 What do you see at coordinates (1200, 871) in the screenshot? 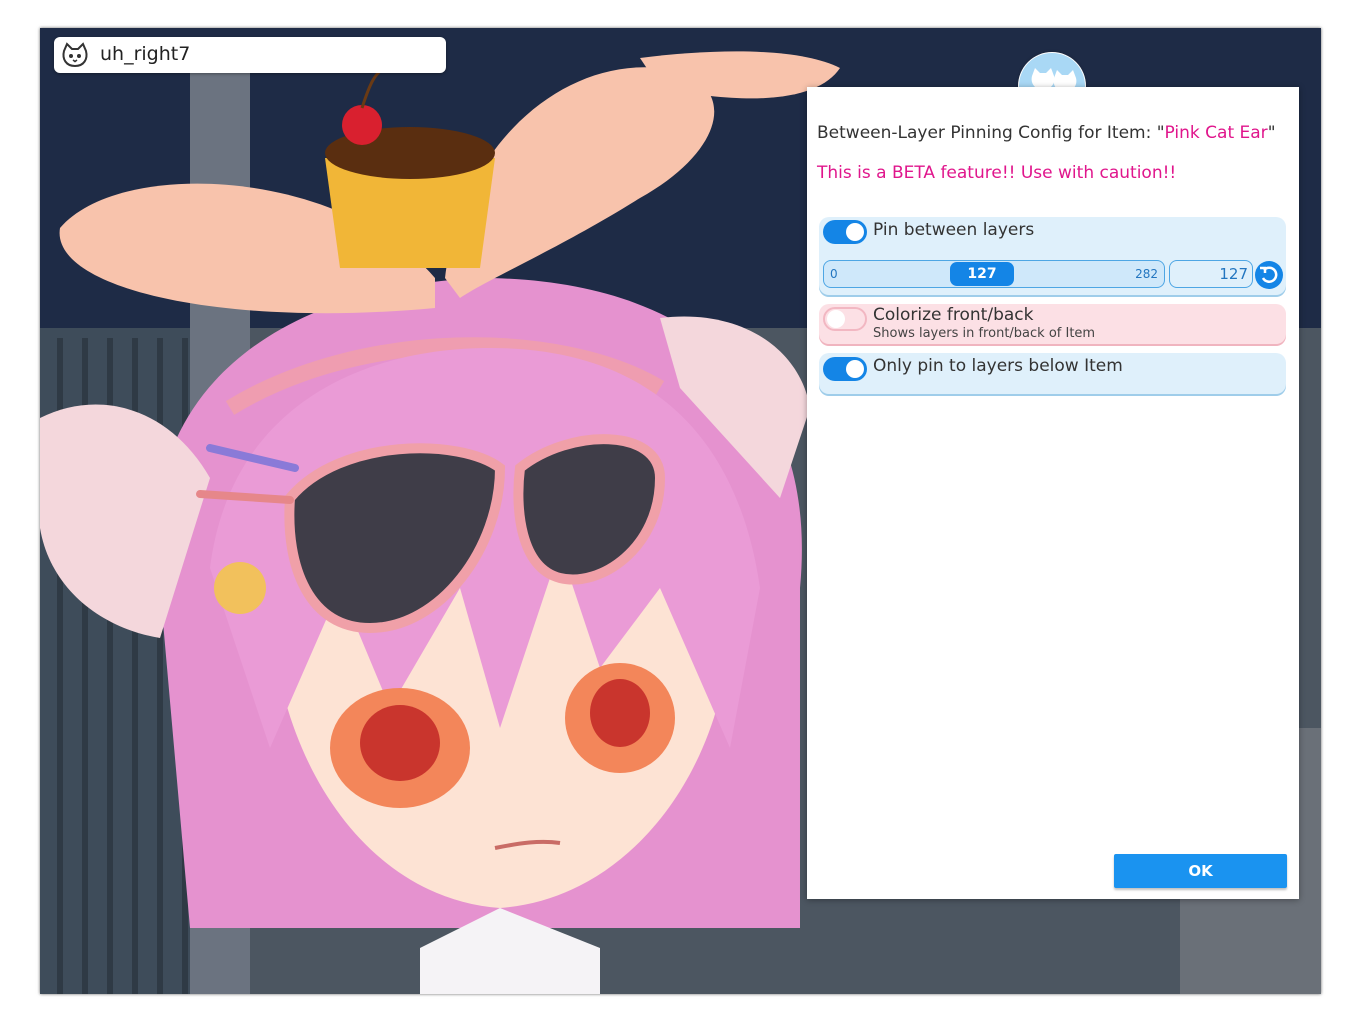
I see `ok-button: OK` at bounding box center [1200, 871].